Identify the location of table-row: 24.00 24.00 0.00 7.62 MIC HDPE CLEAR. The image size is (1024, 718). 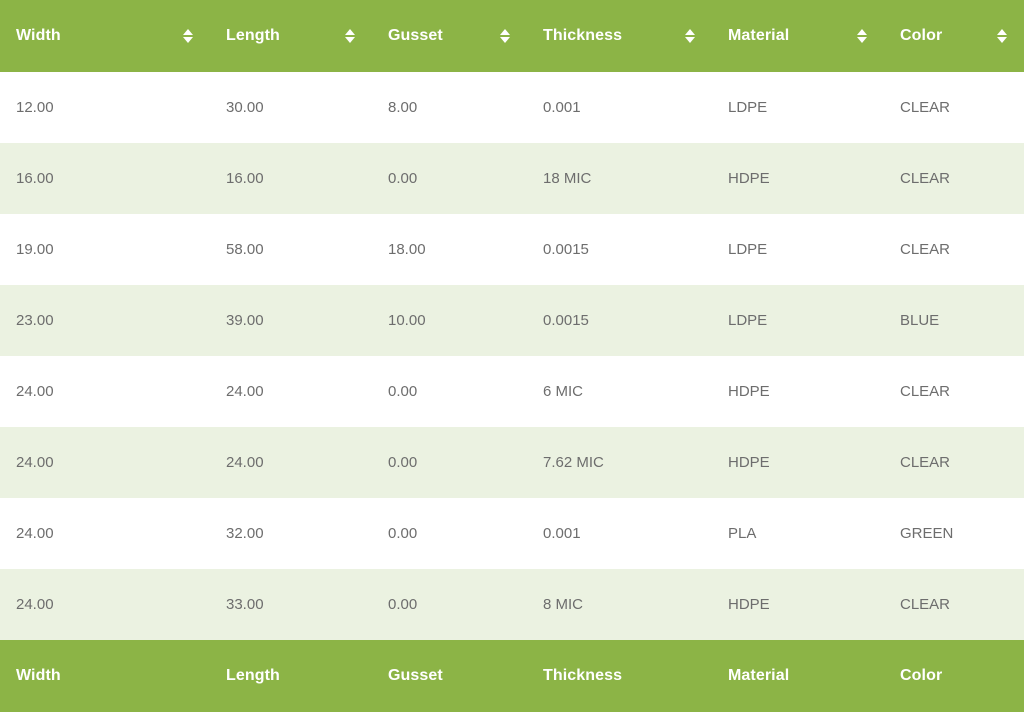
(512, 462).